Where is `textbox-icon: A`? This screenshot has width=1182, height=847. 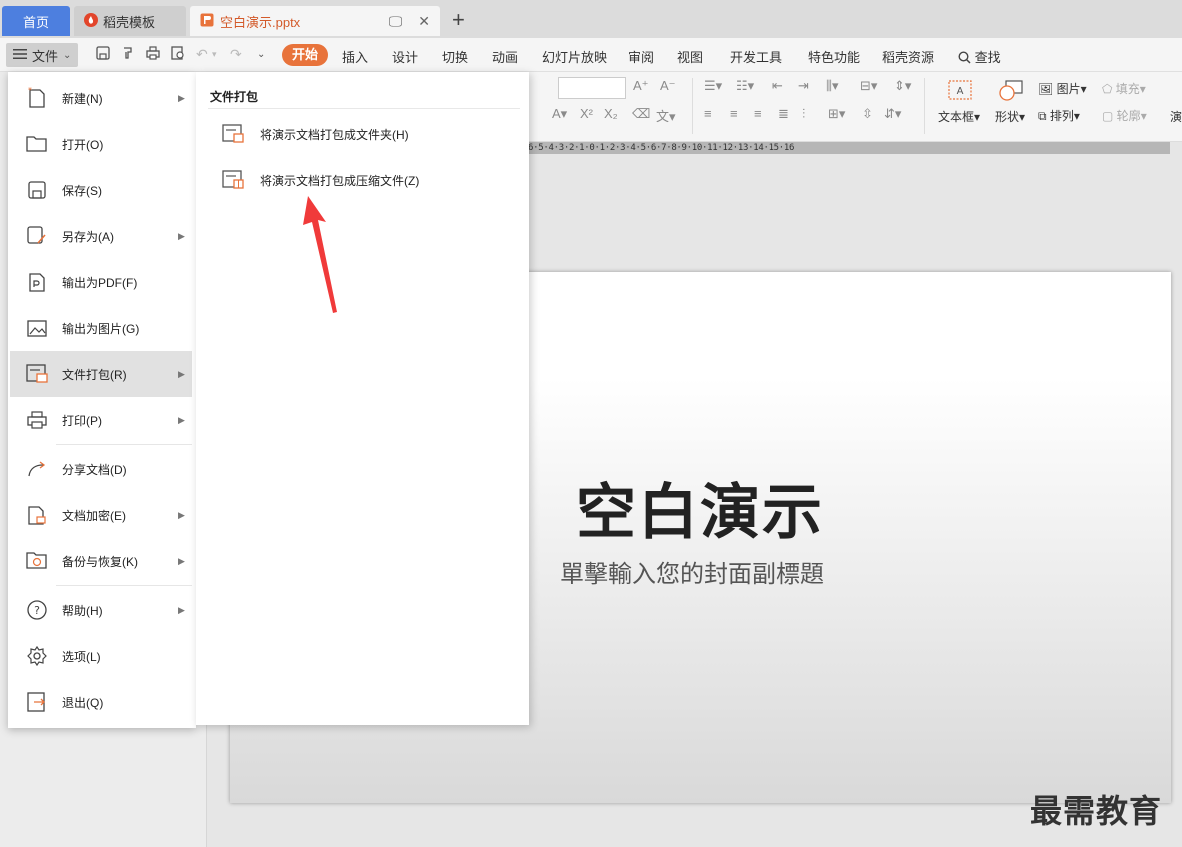
textbox-icon: A is located at coordinates (960, 91).